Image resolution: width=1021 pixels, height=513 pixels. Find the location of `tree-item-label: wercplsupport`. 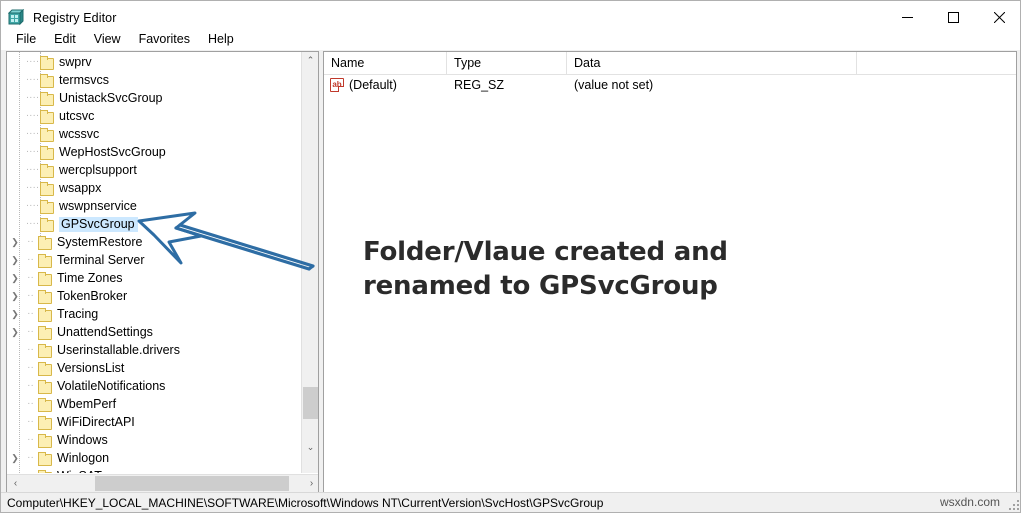

tree-item-label: wercplsupport is located at coordinates (98, 169).